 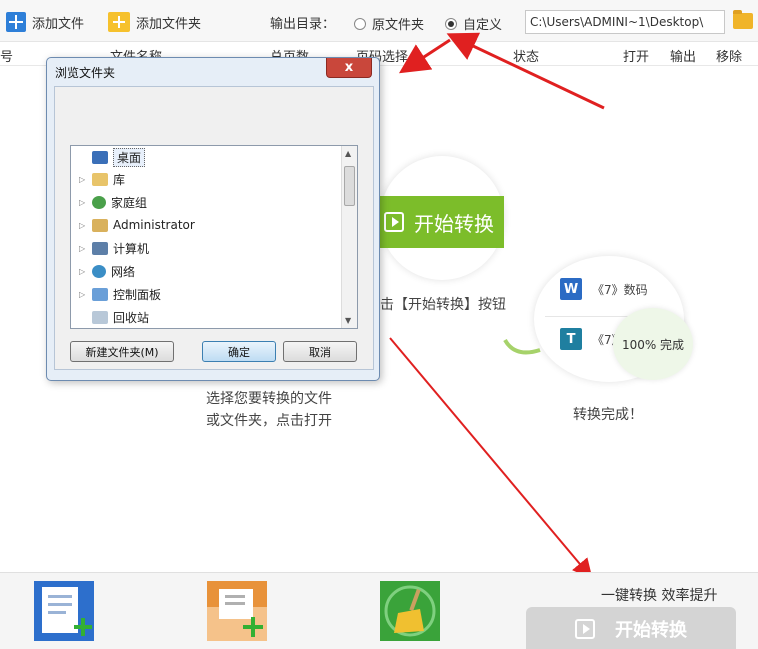 I want to click on start-convert-button: 开始转换, so click(x=631, y=628).